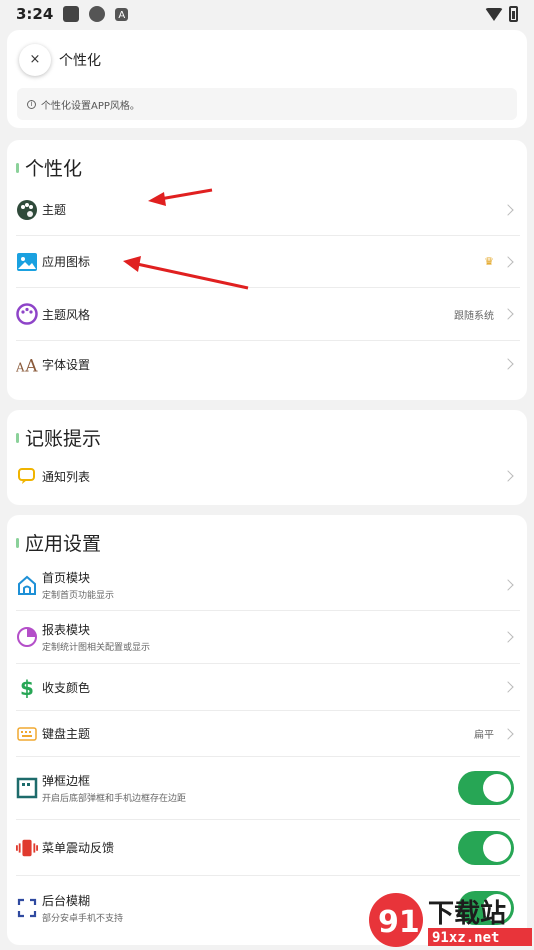  Describe the element at coordinates (268, 314) in the screenshot. I see `row-theme-style: 主题风格 跟随系统` at that location.